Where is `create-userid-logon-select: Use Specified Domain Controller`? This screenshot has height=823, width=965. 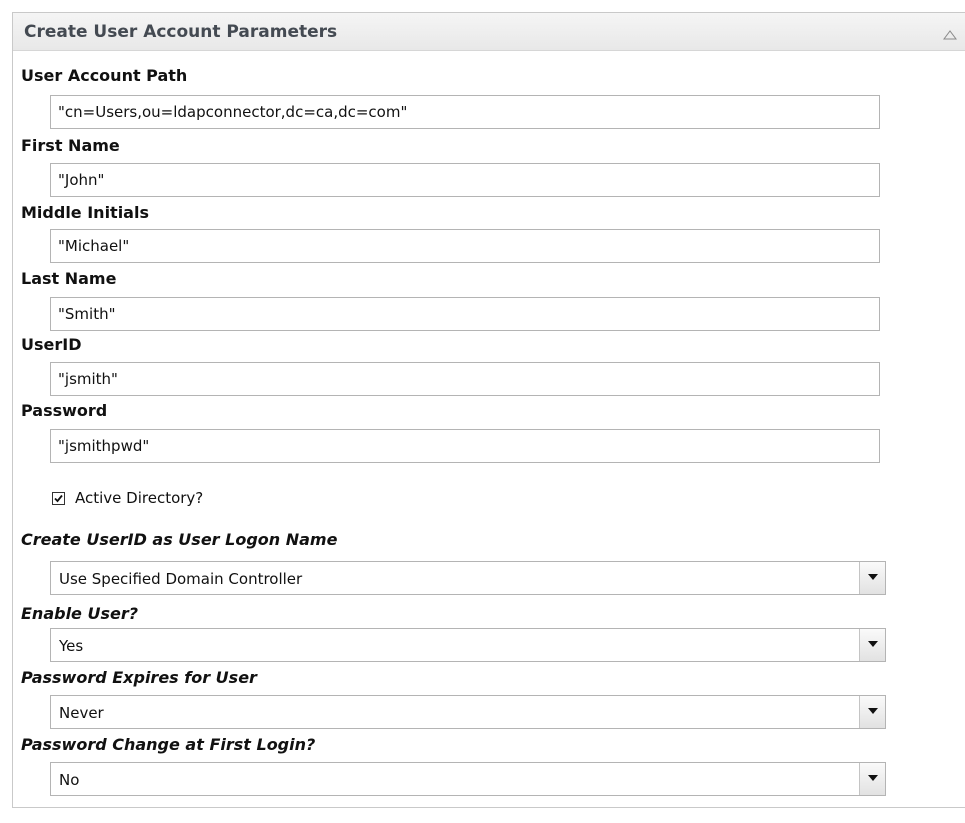
create-userid-logon-select: Use Specified Domain Controller is located at coordinates (468, 578).